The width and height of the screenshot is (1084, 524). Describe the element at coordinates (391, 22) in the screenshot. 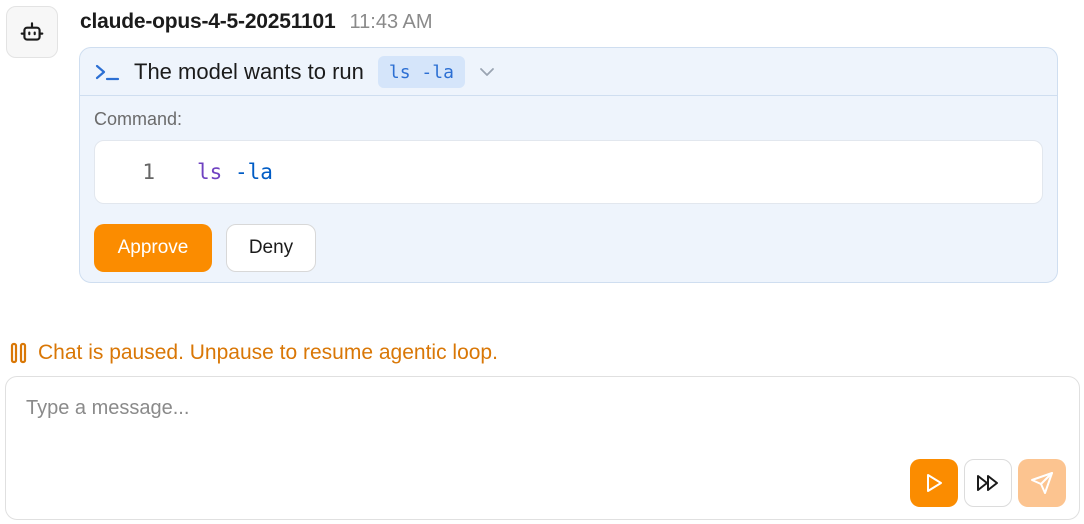

I see `message-timestamp: 11:43 AM` at that location.